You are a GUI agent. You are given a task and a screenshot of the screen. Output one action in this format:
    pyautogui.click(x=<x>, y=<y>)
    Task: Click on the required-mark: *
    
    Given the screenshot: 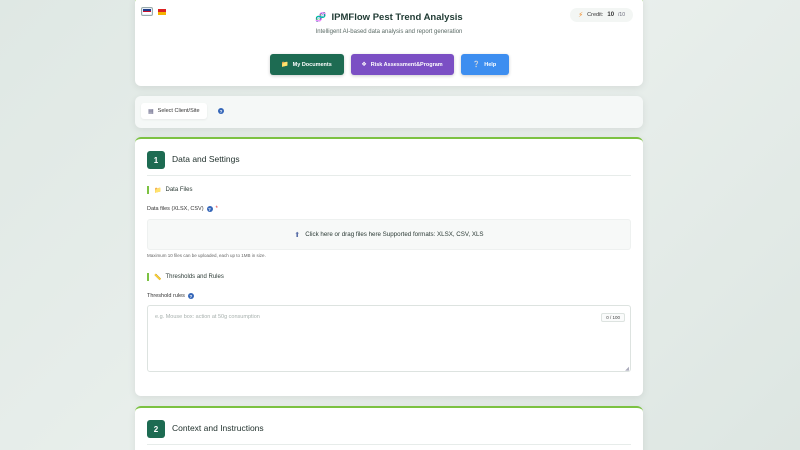 What is the action you would take?
    pyautogui.click(x=216, y=209)
    